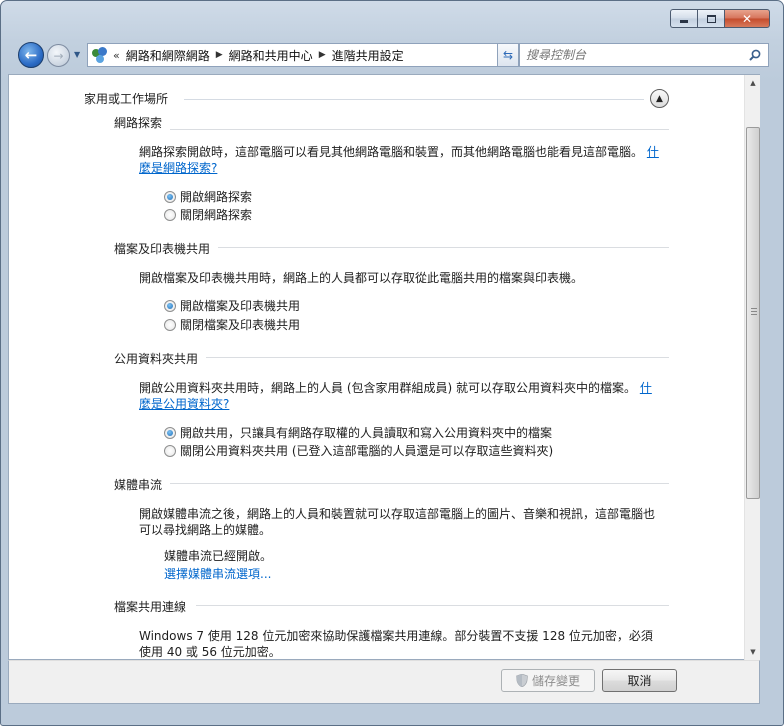 The height and width of the screenshot is (726, 784). I want to click on navigation-bar: ← → ▼ « 網路和網際網路 ▶ 網路和共用中心 ▶ 進階共用設定 ▼ ⇆, so click(392, 55).